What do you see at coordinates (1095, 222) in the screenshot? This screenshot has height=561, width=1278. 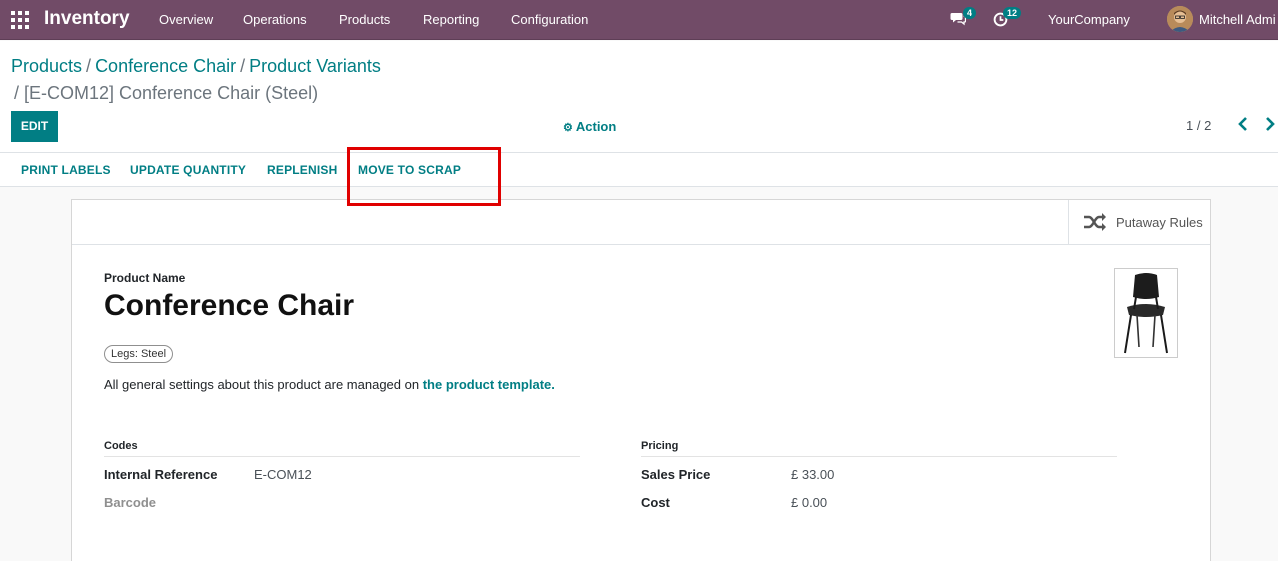 I see `shuffle-icon` at bounding box center [1095, 222].